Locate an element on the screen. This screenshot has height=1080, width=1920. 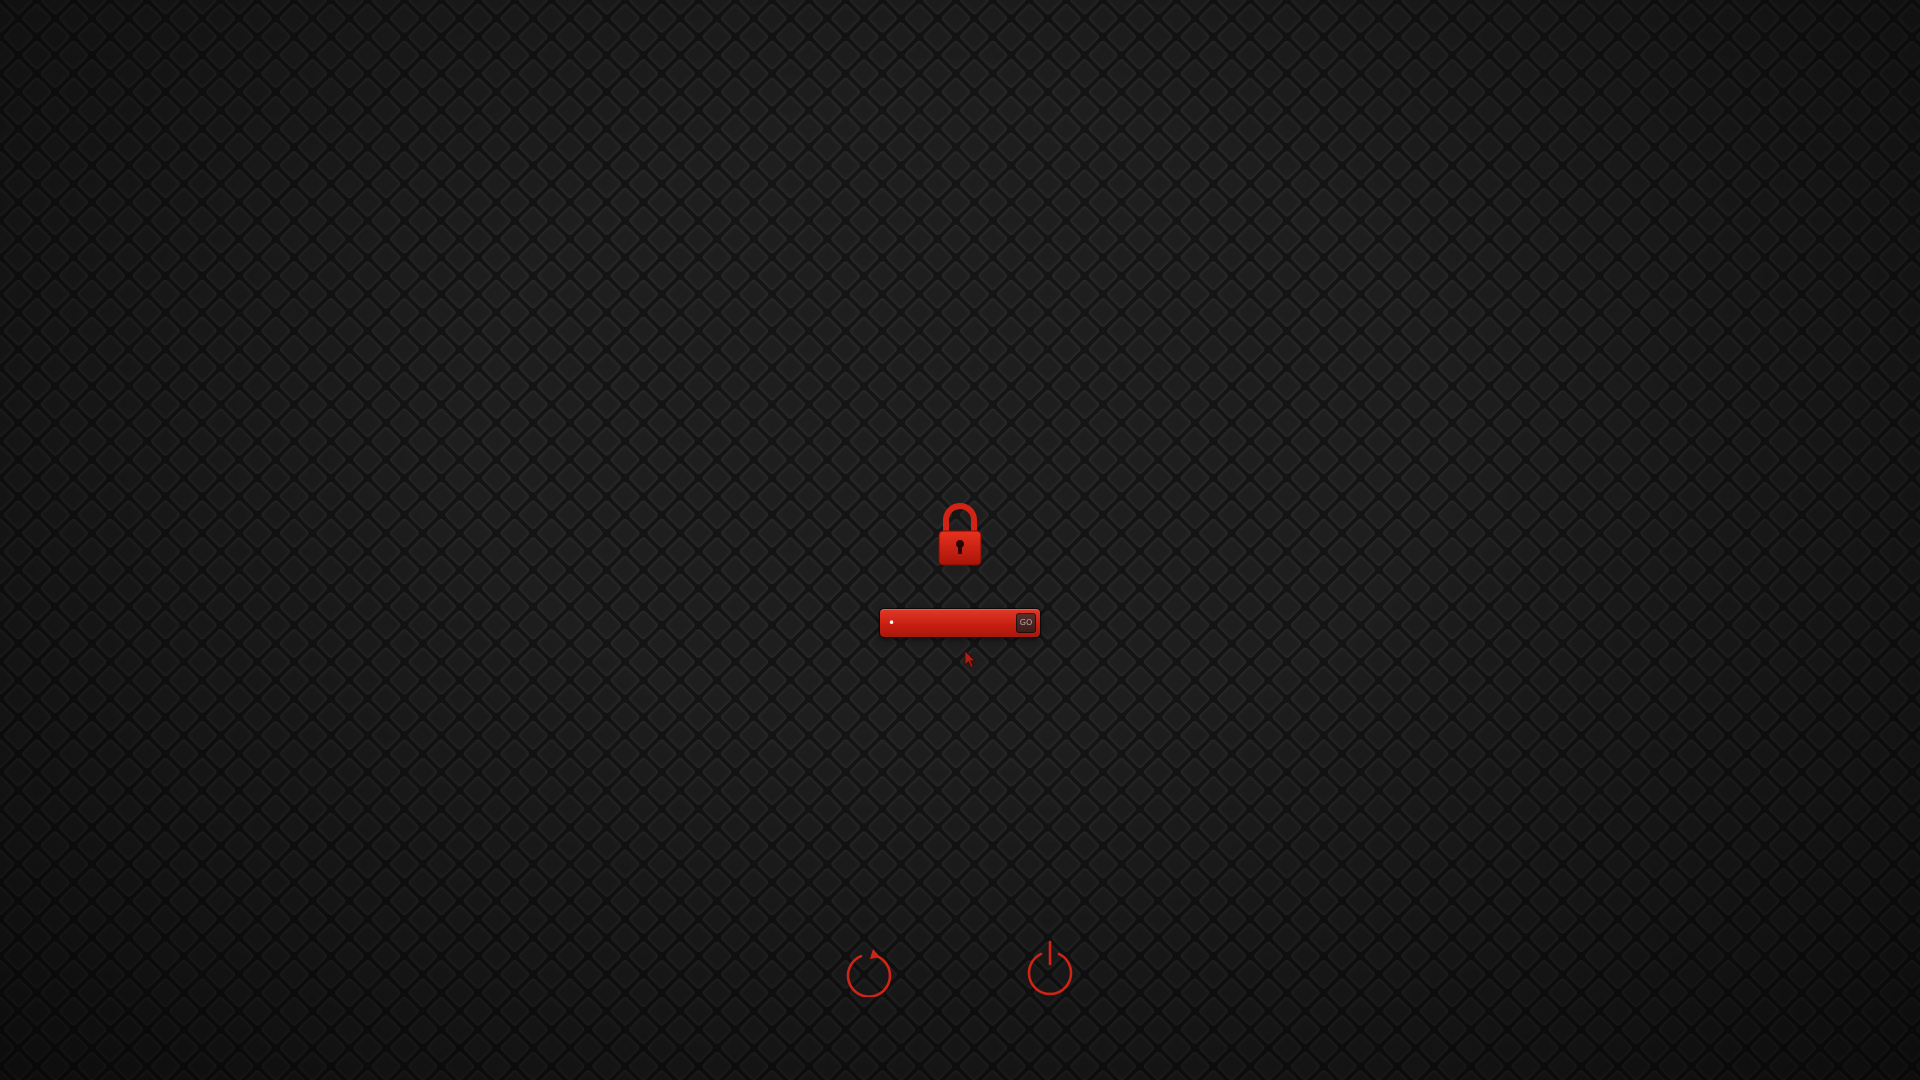
restart-button is located at coordinates (869, 971).